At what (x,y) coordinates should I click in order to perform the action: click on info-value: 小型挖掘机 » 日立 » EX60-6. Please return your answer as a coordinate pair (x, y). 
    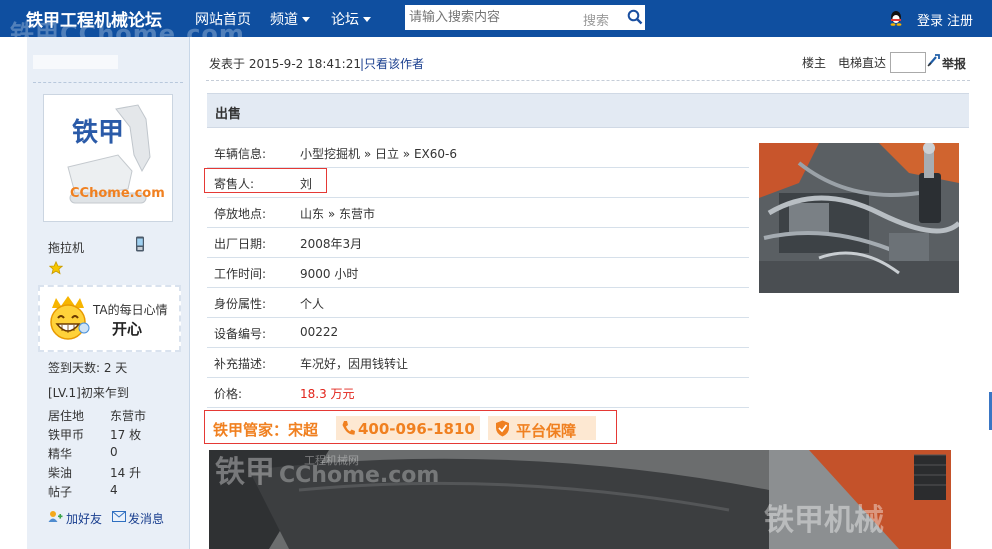
    Looking at the image, I should click on (378, 153).